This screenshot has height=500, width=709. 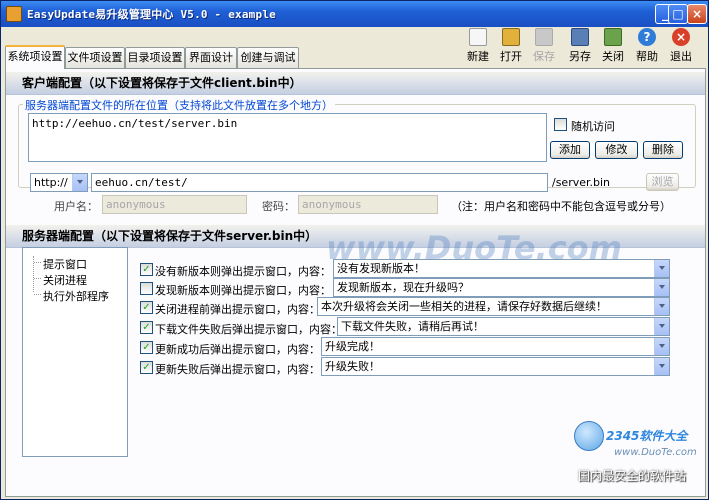 I want to click on brand-url: www.DuoTe.com, so click(x=655, y=452).